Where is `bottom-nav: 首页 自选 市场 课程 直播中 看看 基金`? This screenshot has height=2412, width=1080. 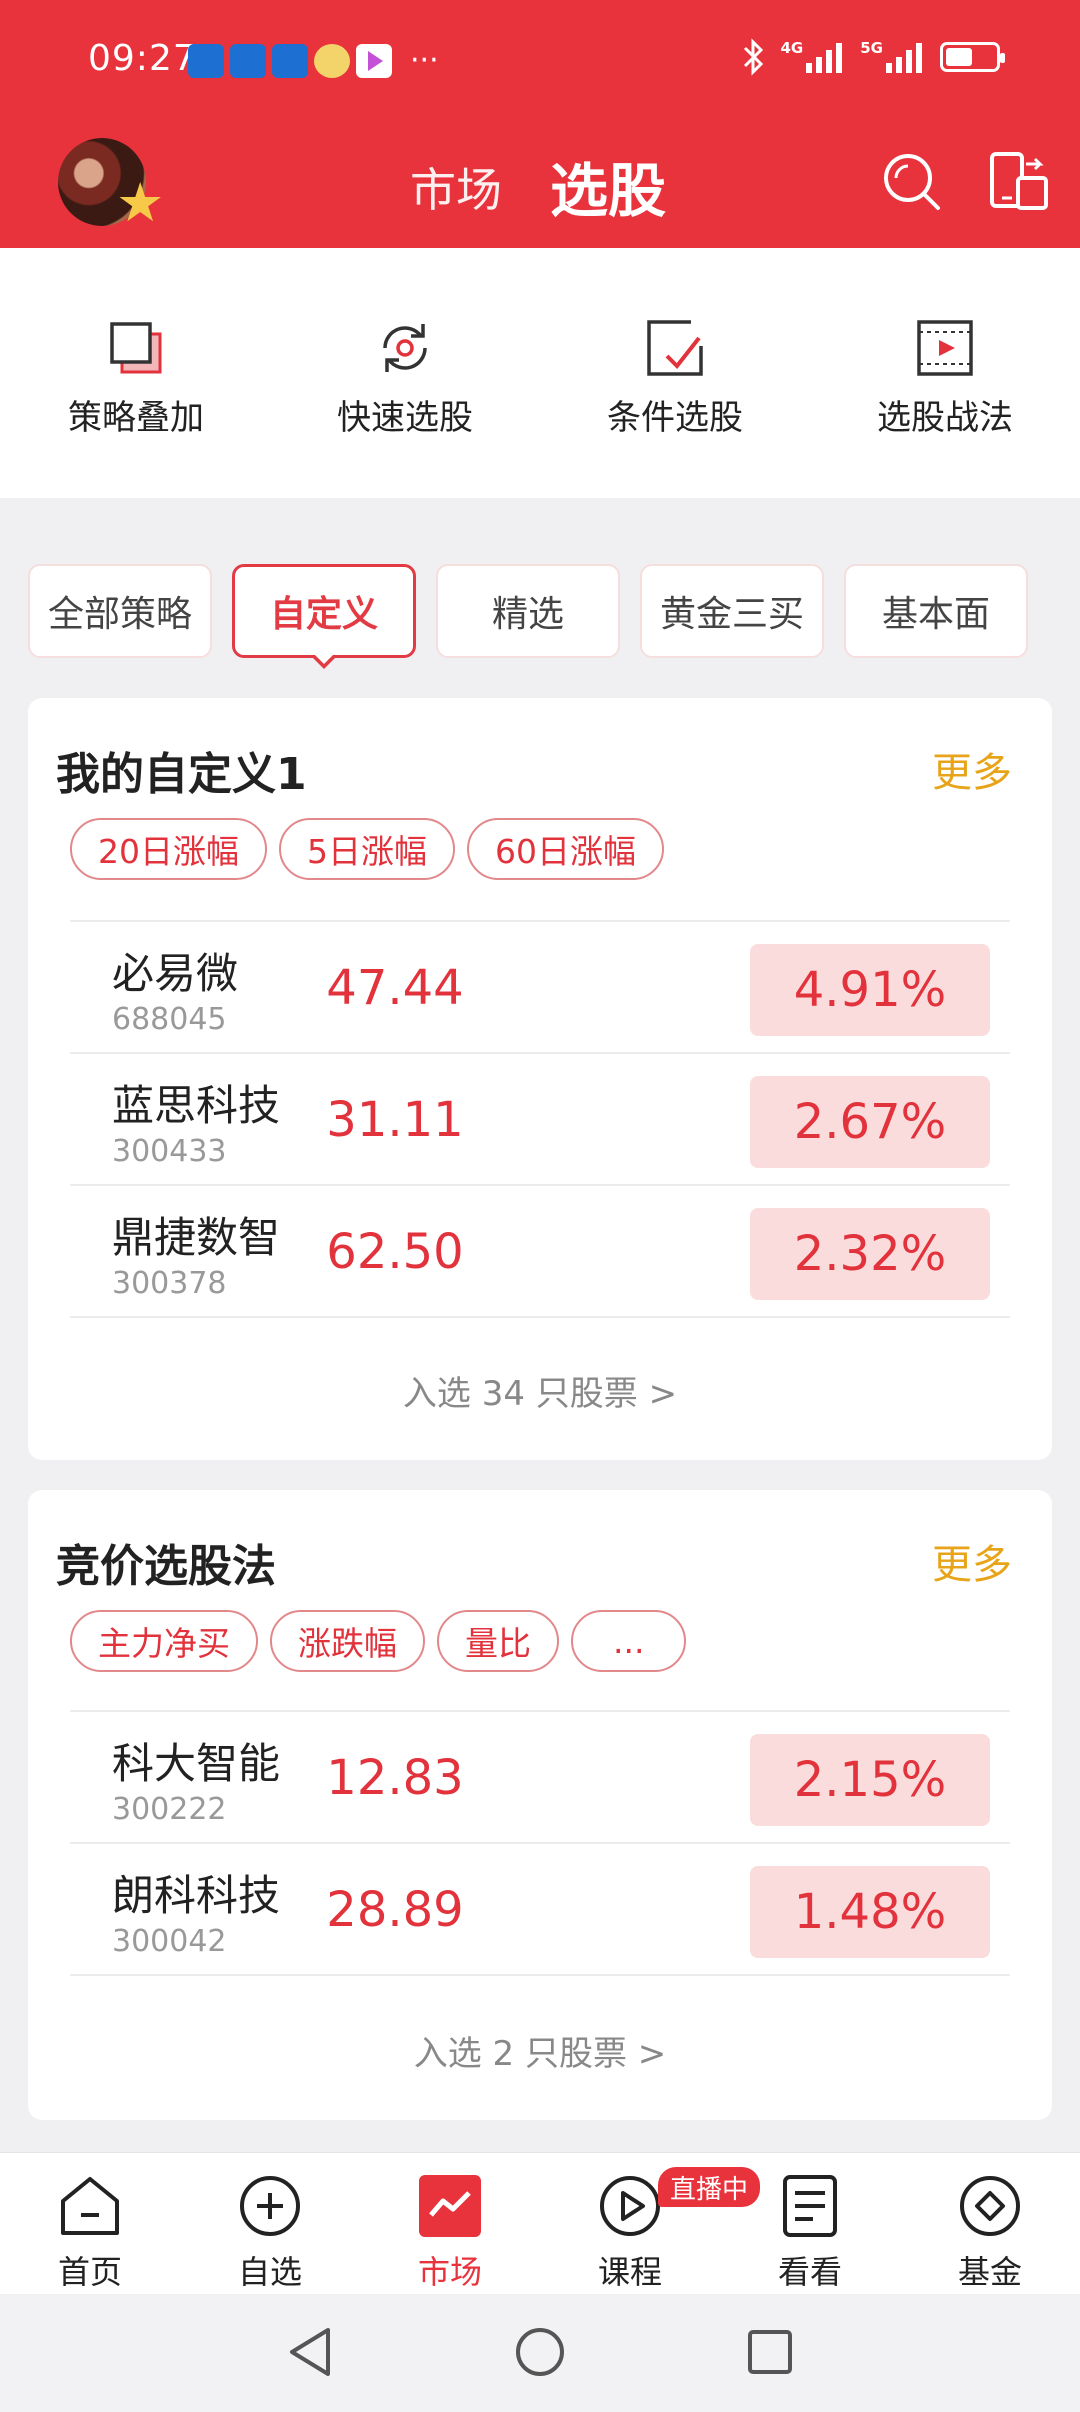
bottom-nav: 首页 自选 市场 课程 直播中 看看 基金 is located at coordinates (540, 2223).